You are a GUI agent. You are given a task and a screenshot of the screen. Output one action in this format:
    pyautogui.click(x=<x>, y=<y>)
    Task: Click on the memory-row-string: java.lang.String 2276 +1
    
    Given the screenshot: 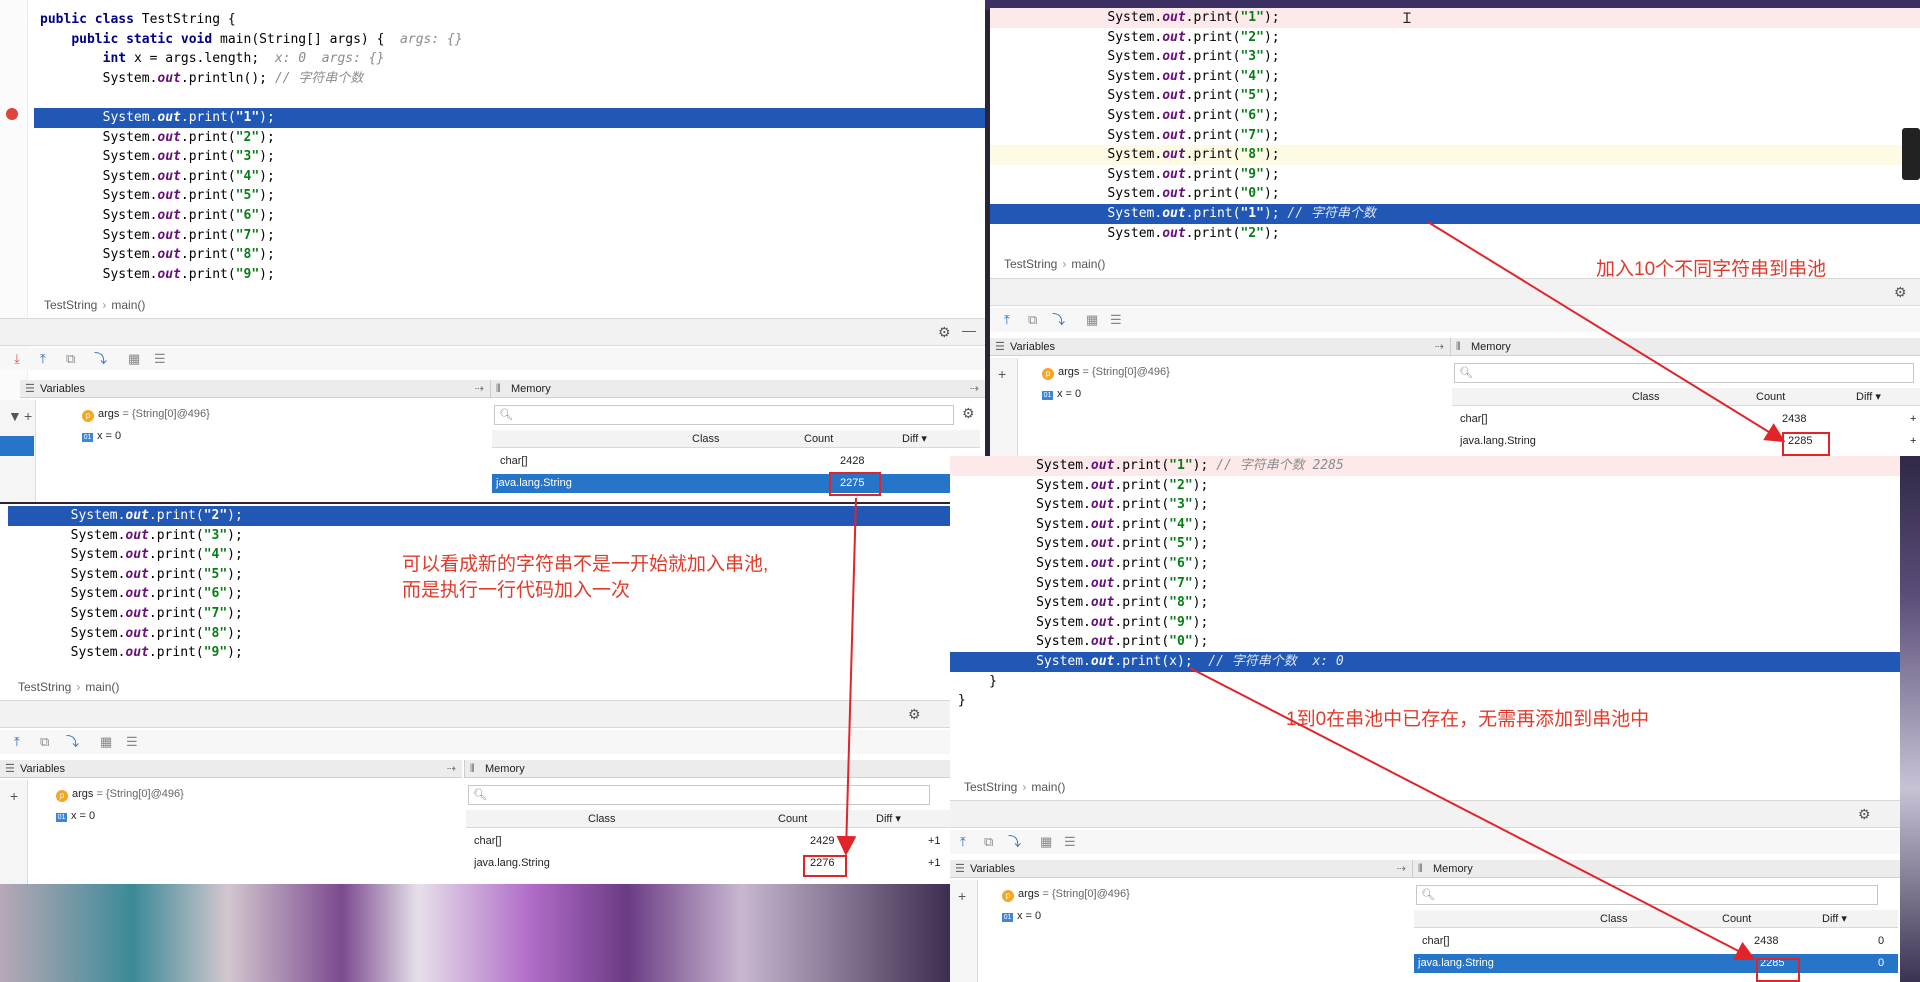 What is the action you would take?
    pyautogui.click(x=708, y=863)
    